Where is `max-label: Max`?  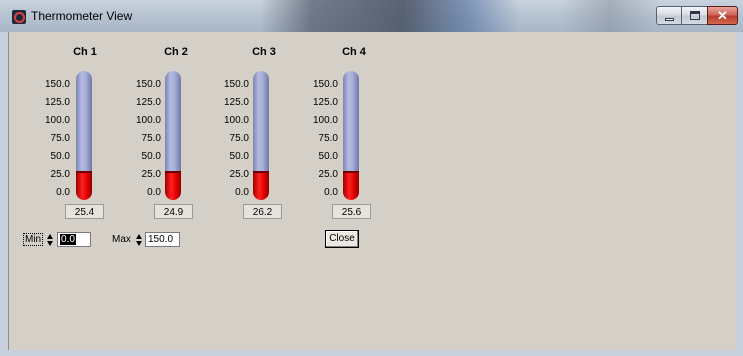
max-label: Max is located at coordinates (121, 239).